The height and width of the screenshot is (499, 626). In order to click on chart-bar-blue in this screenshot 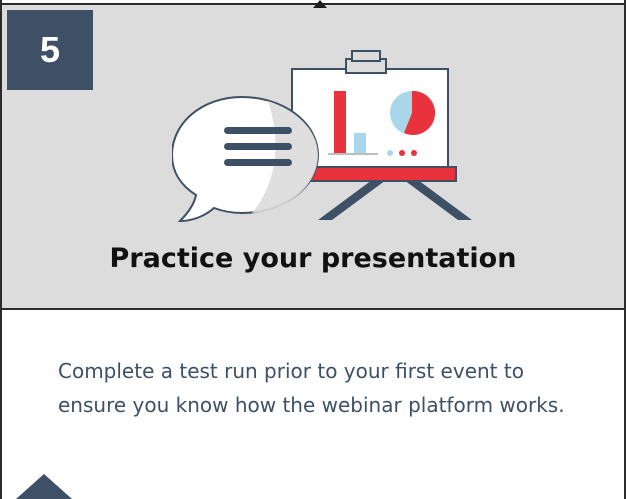, I will do `click(360, 143)`.